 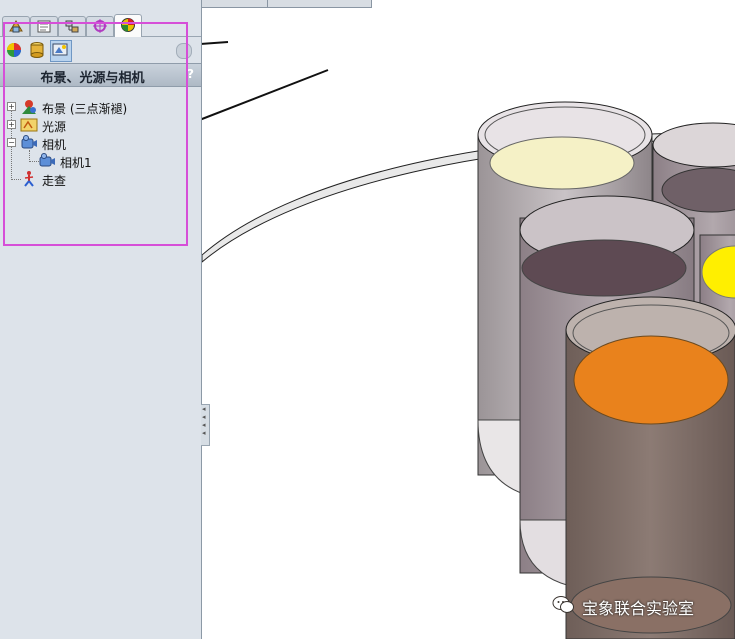 I want to click on tree-item-label: 走查, so click(x=54, y=181).